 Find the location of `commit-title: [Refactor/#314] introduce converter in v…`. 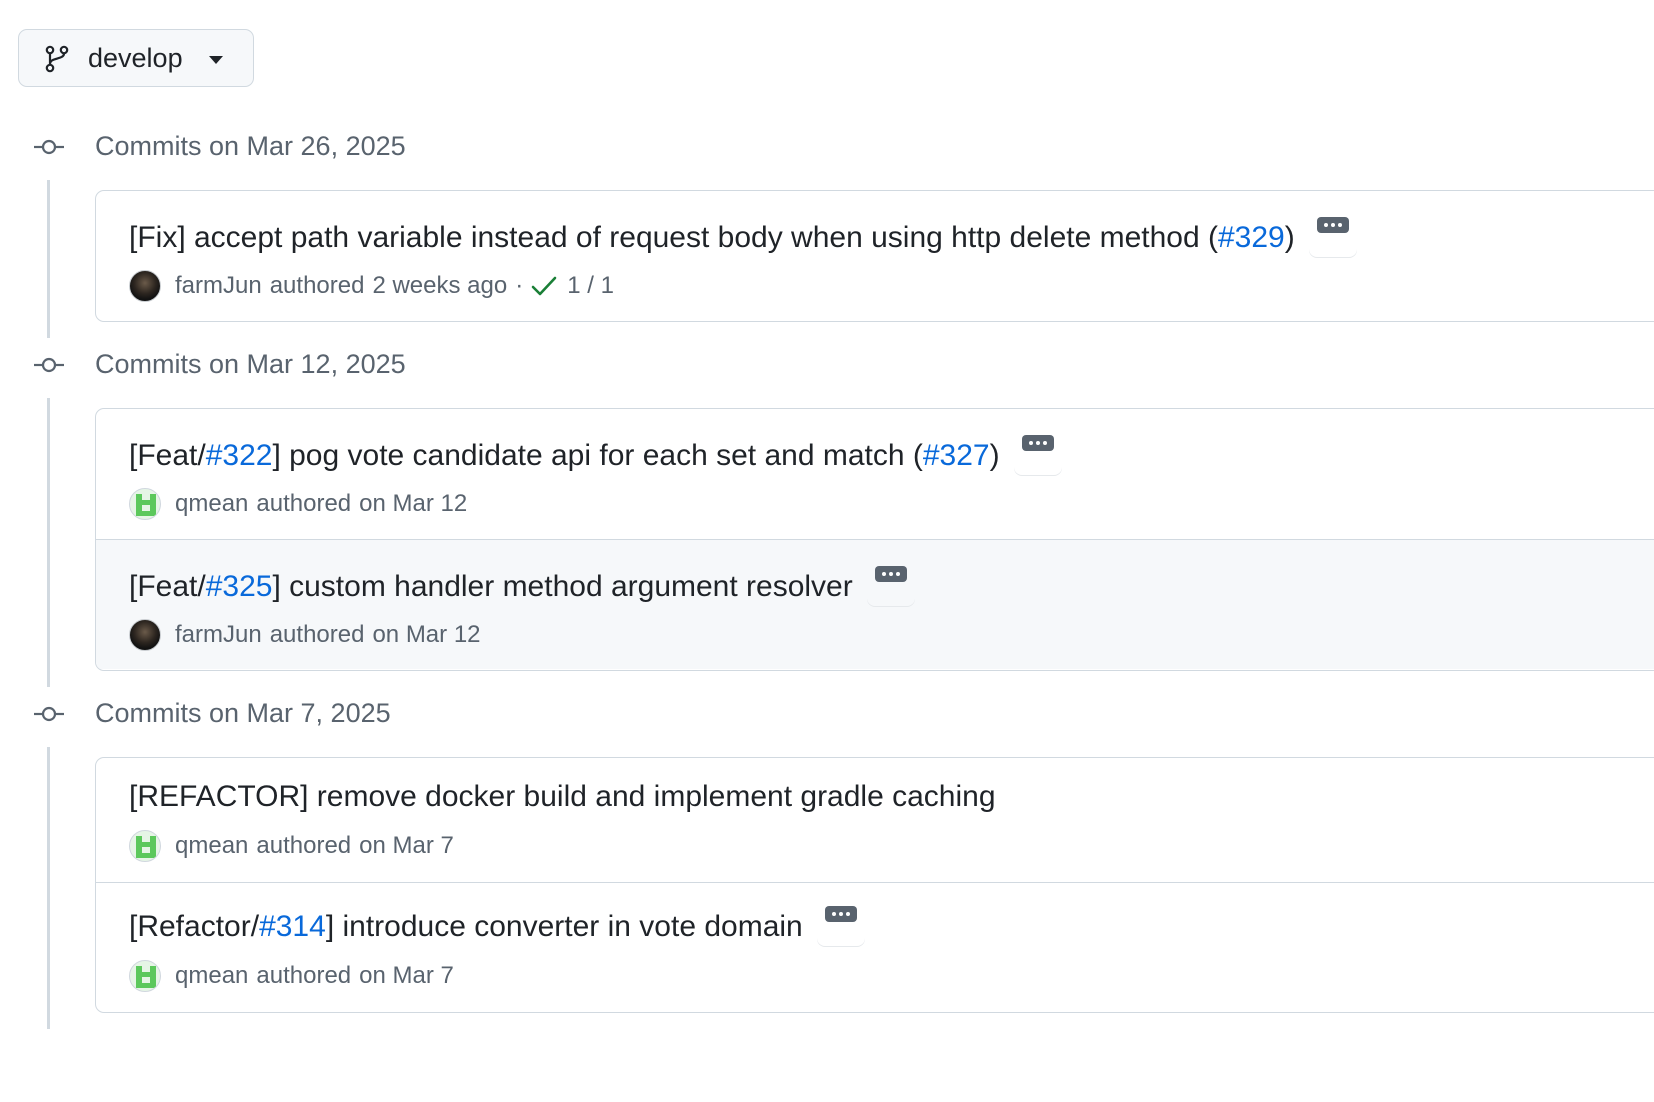

commit-title: [Refactor/#314] introduce converter in v… is located at coordinates (497, 926).